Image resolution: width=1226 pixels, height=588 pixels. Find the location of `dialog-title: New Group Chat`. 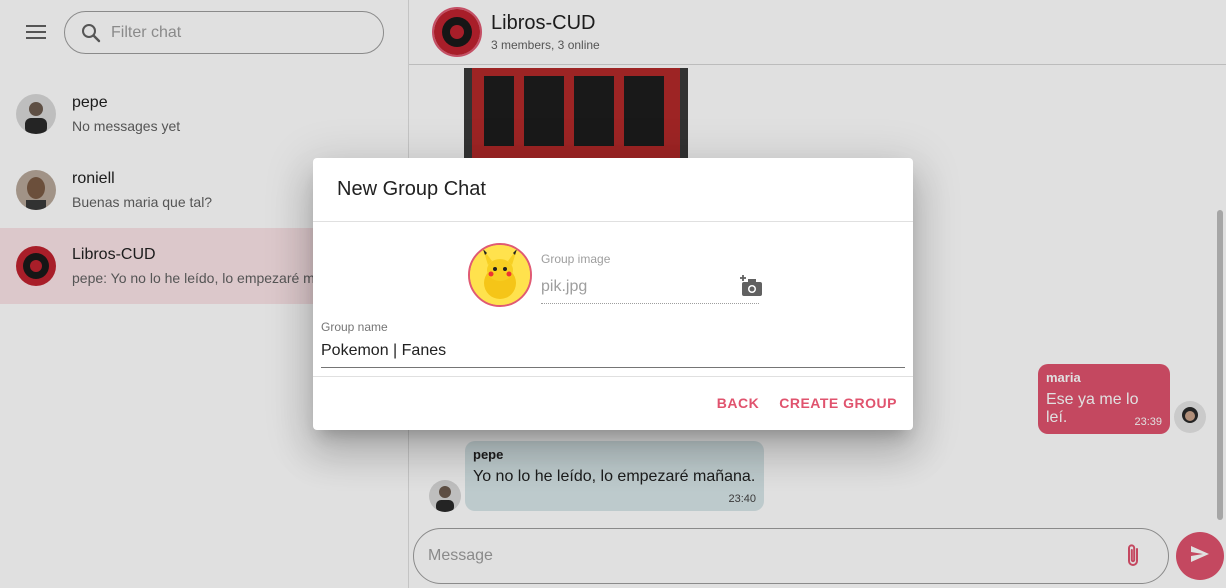

dialog-title: New Group Chat is located at coordinates (613, 190).